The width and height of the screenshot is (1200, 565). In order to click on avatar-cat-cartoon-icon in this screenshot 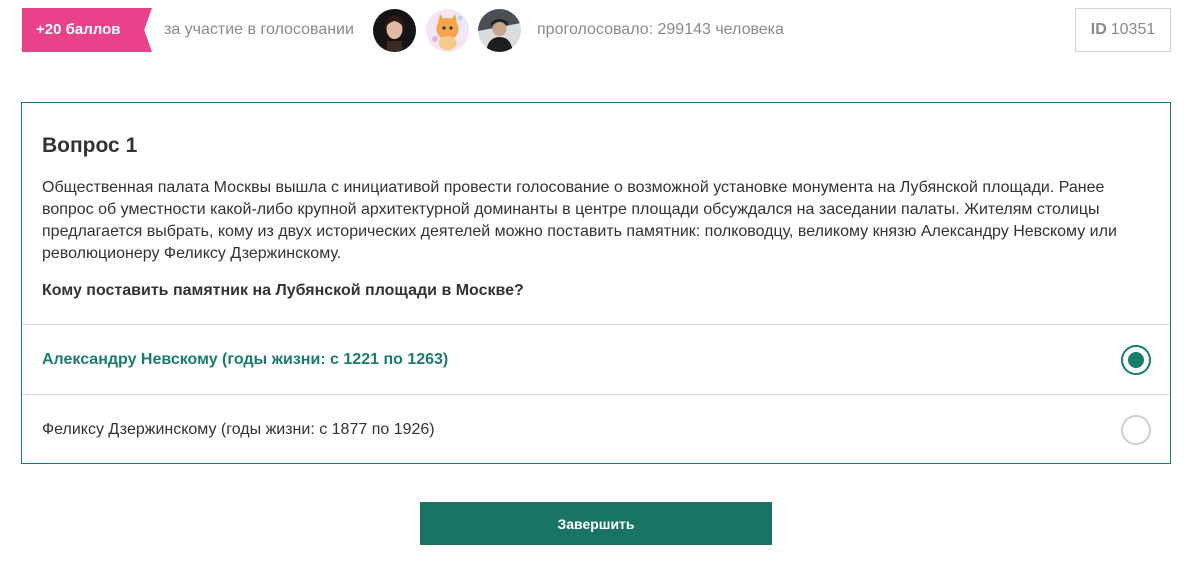, I will do `click(447, 30)`.